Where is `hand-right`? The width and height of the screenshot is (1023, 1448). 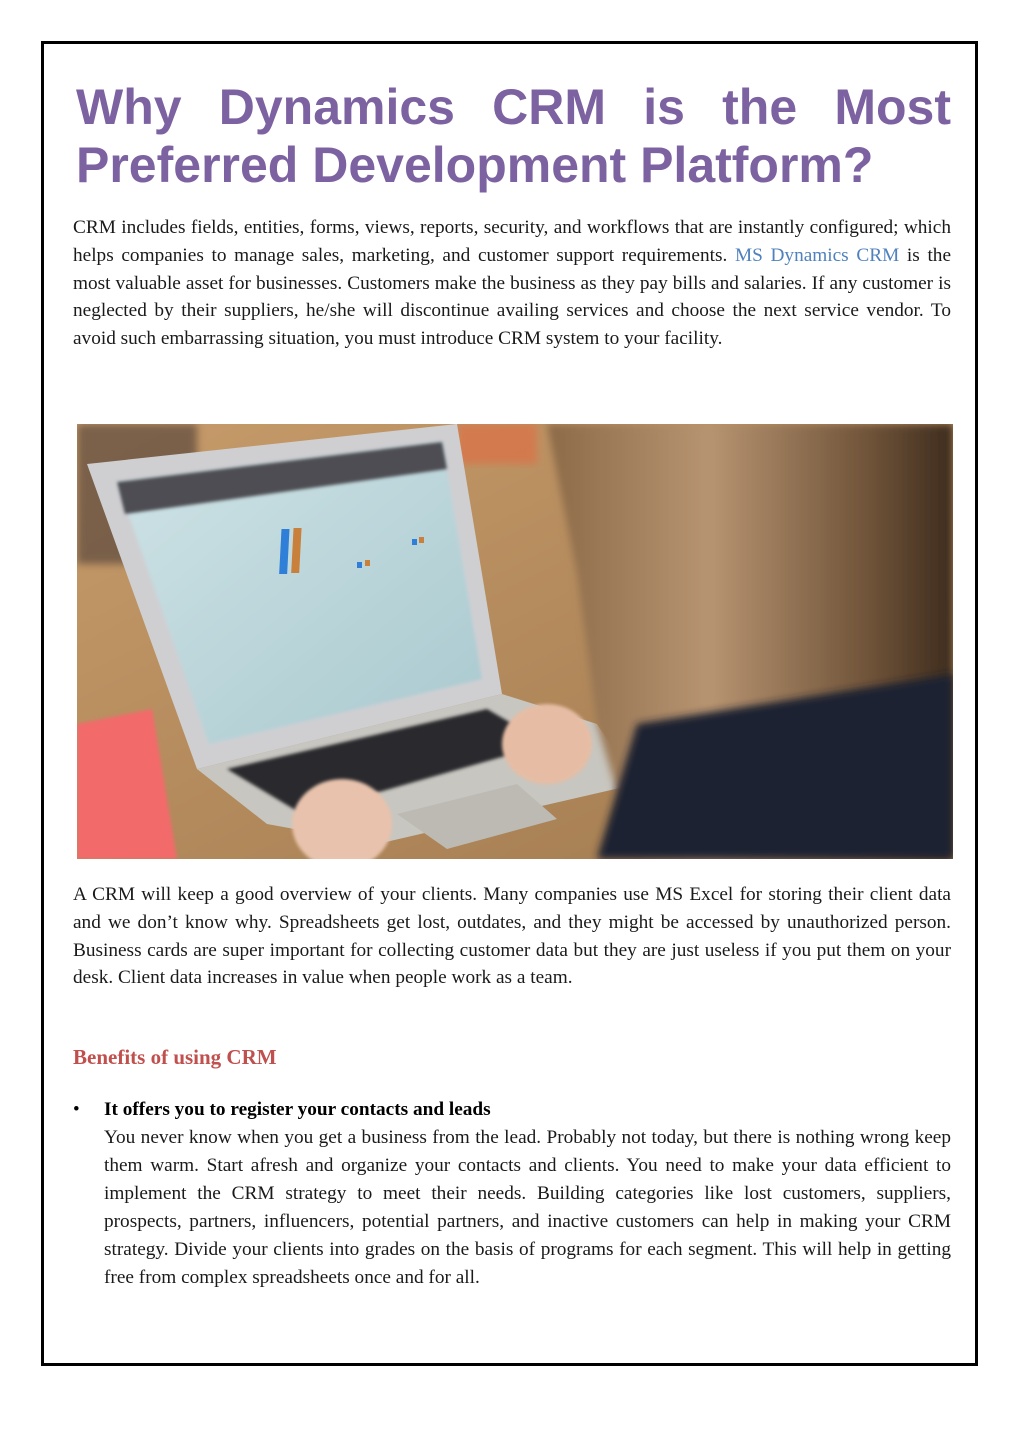 hand-right is located at coordinates (547, 744).